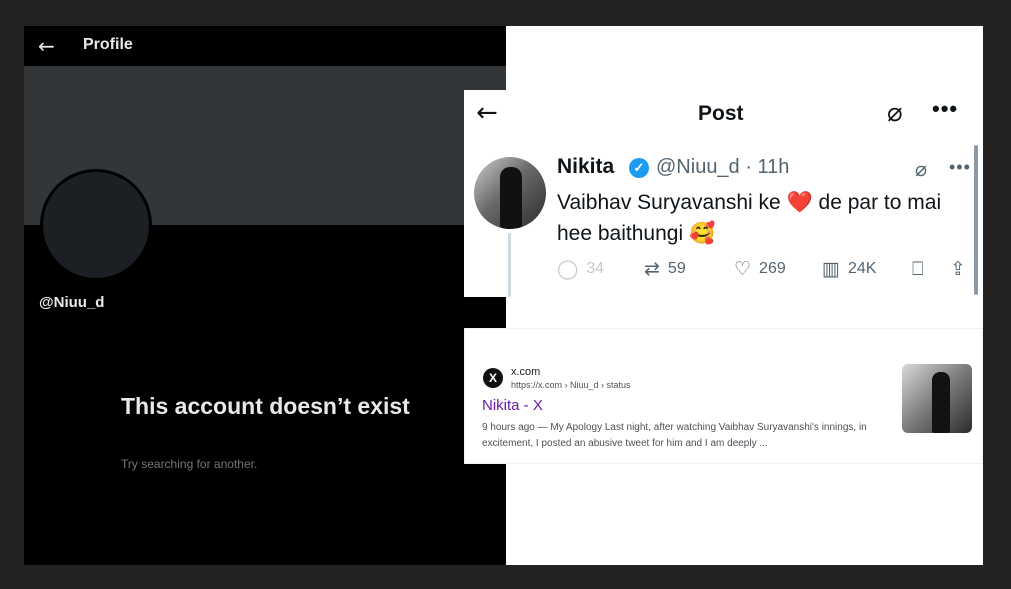 The image size is (1011, 589). I want to click on repost-icon: ⇄, so click(652, 269).